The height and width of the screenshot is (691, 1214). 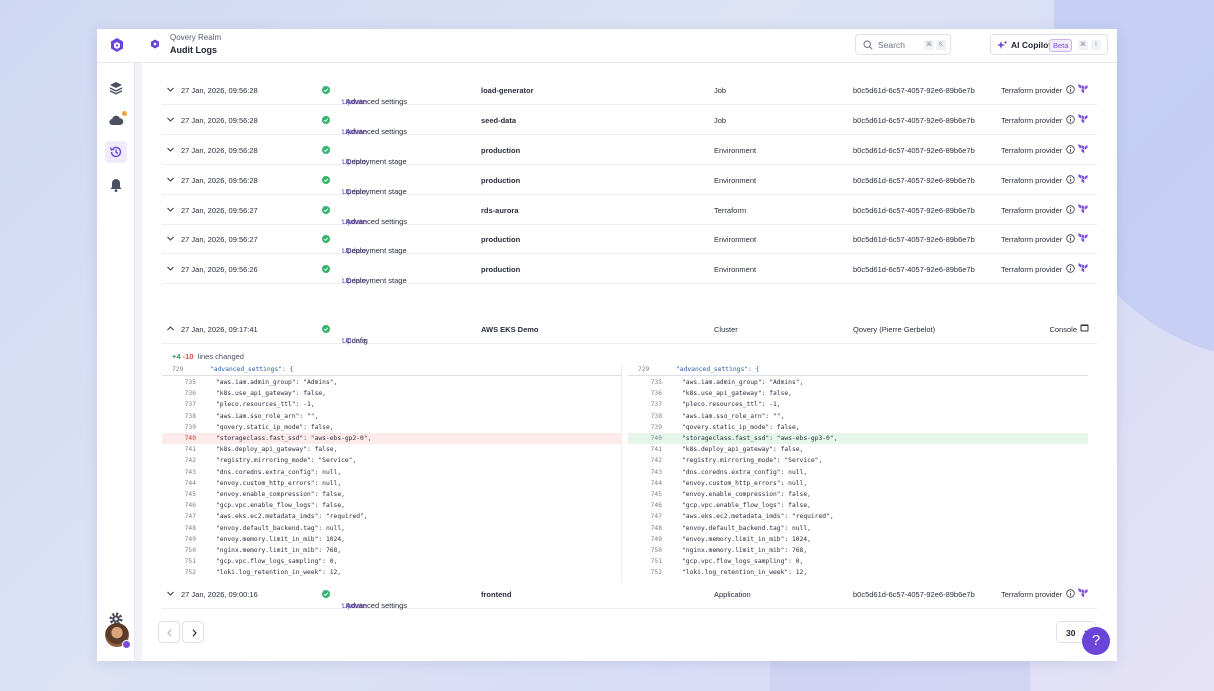 I want to click on previous-page-button, so click(x=169, y=632).